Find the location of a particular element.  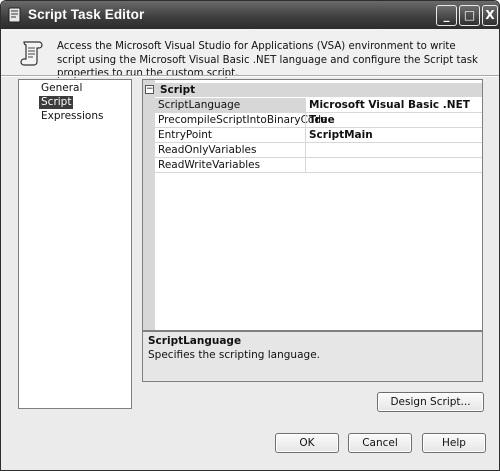

description-text: Specifies the scripting language. is located at coordinates (234, 355).